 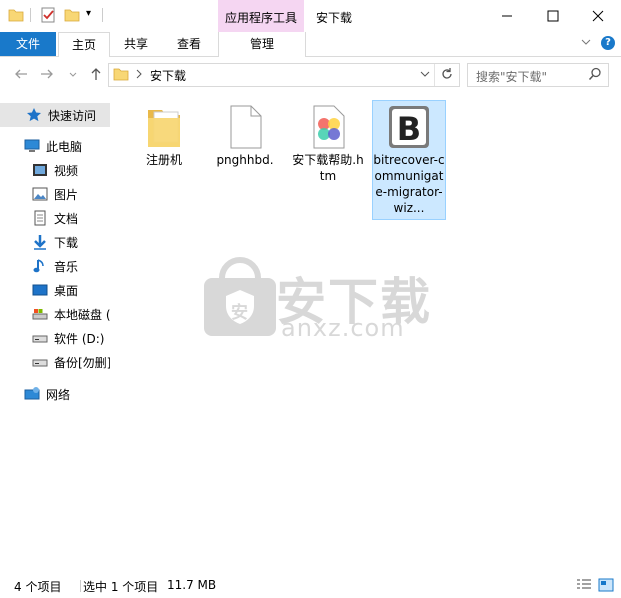 I want to click on status-bar: 4 个项目 选中 1 个项目 11.7 MB, so click(x=310, y=585).